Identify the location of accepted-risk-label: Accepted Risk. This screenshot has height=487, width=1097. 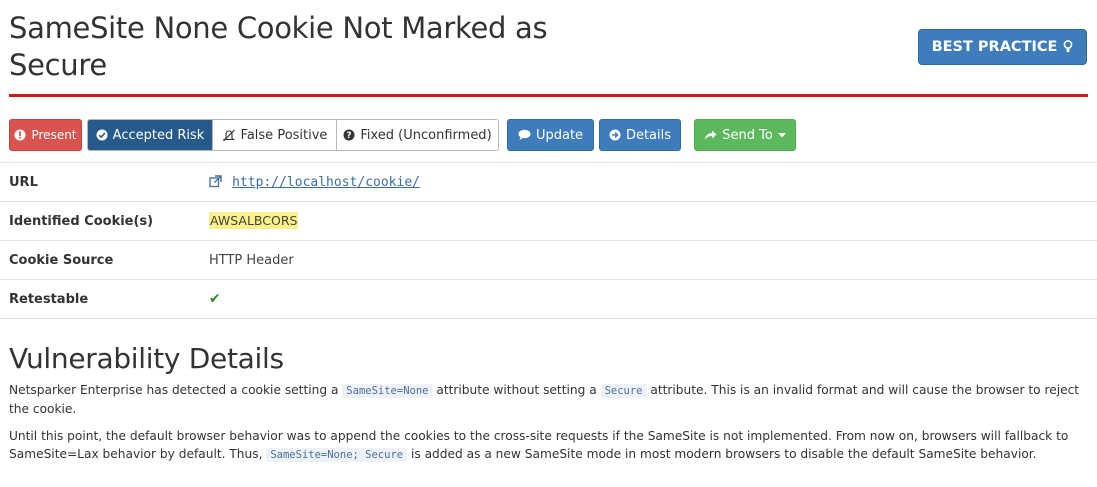
(158, 135).